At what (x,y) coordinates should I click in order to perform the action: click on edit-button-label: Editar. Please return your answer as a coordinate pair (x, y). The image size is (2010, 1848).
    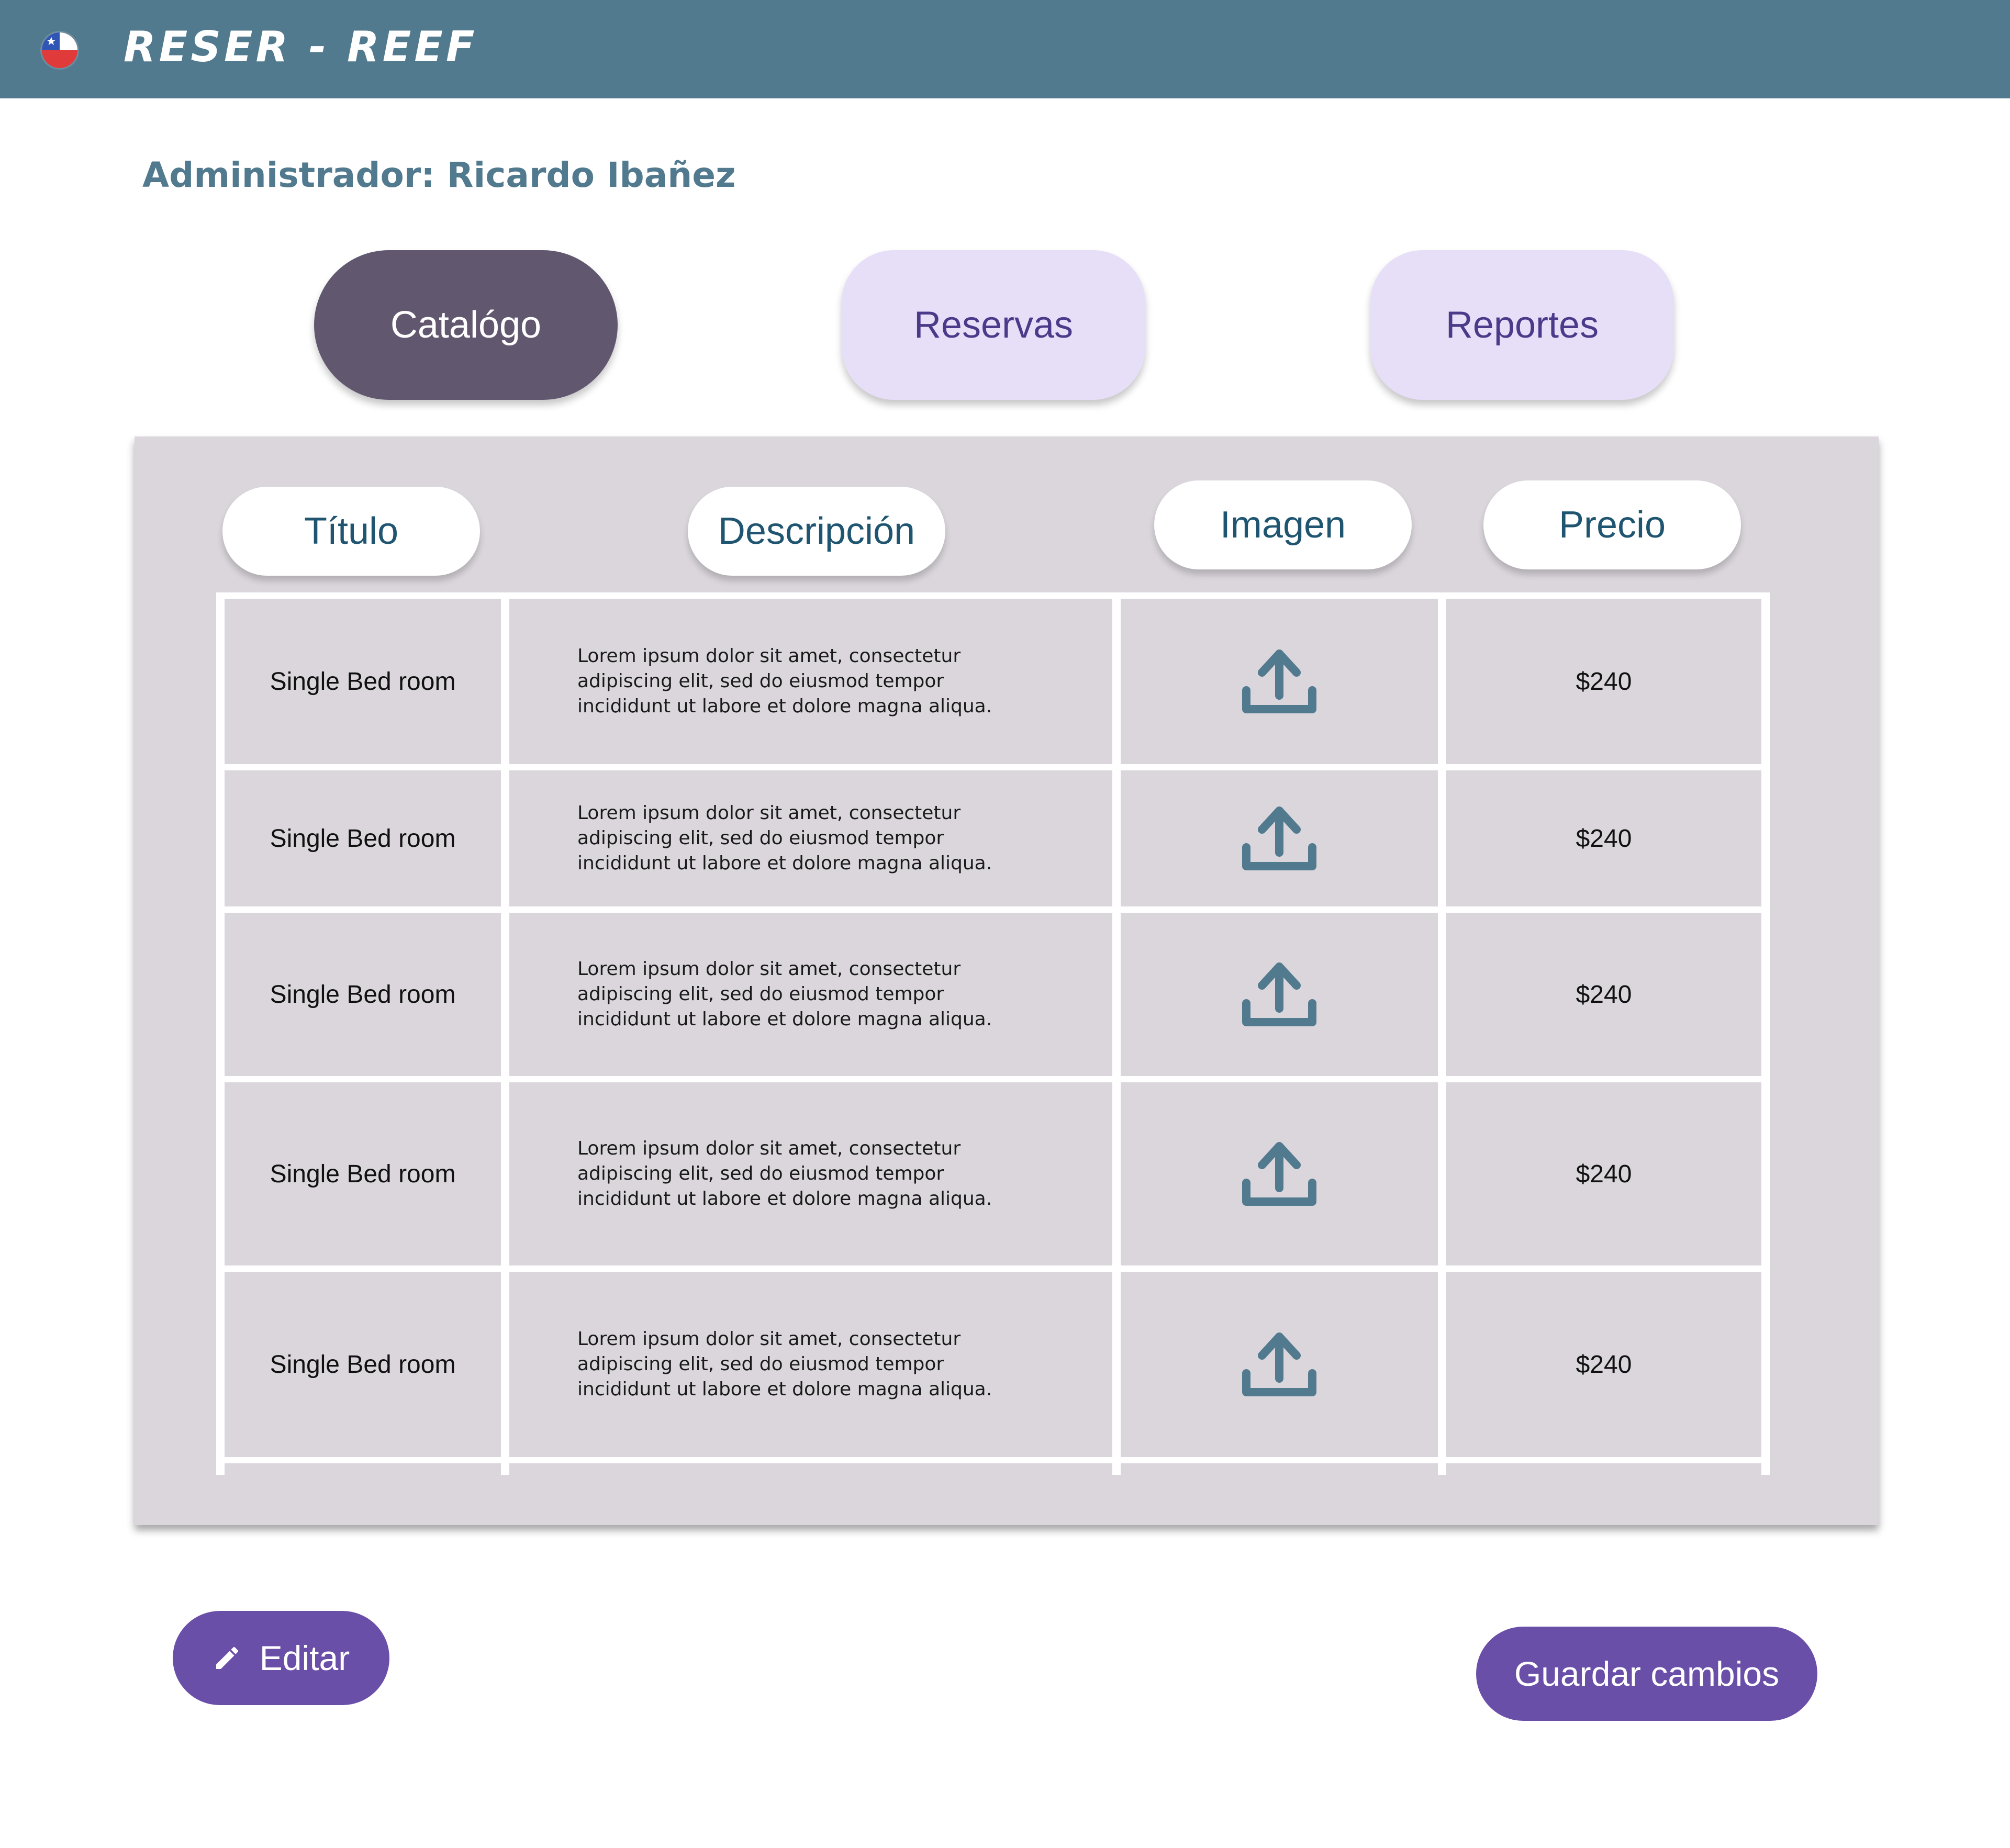
    Looking at the image, I should click on (304, 1658).